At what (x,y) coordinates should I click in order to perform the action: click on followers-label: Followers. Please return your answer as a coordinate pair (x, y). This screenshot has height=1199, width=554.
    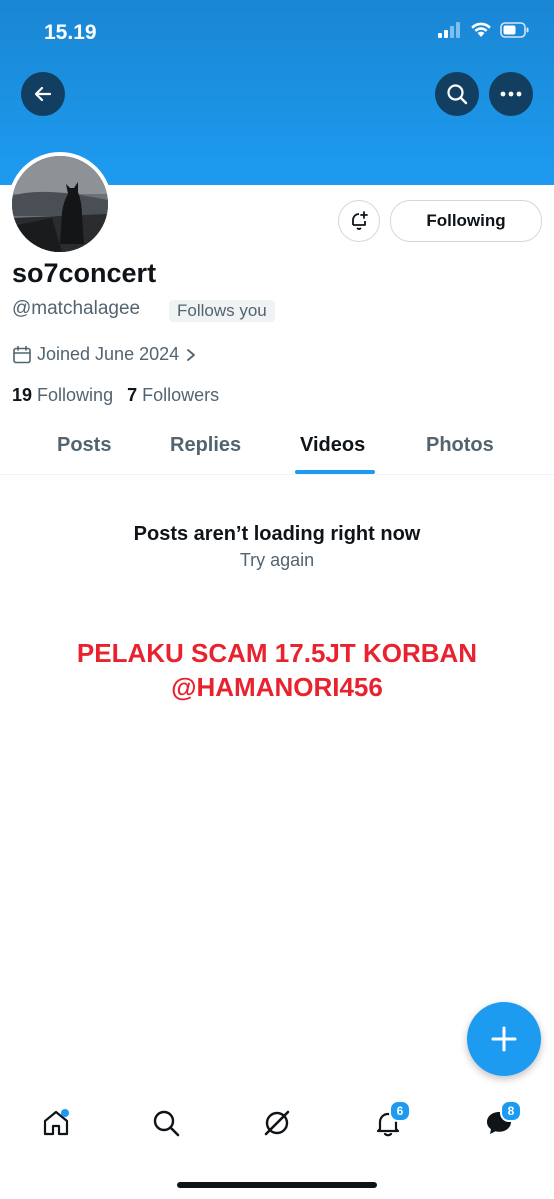
    Looking at the image, I should click on (181, 395).